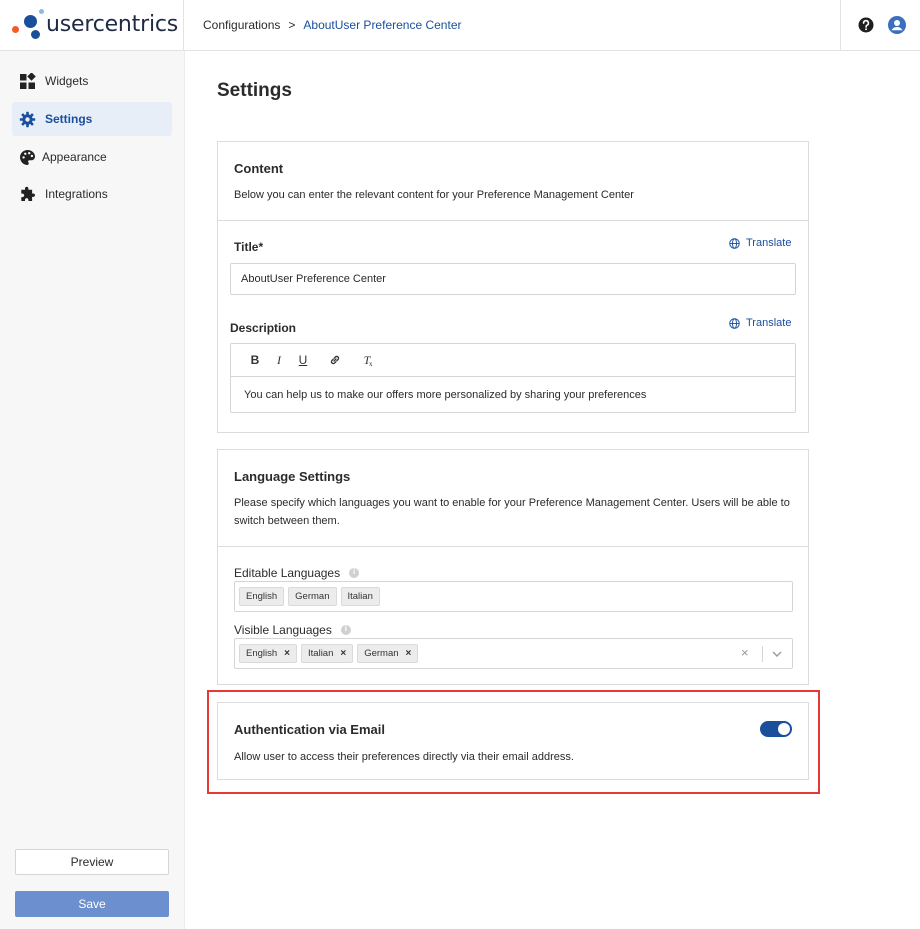 Image resolution: width=920 pixels, height=929 pixels. I want to click on bold-button: B, so click(255, 360).